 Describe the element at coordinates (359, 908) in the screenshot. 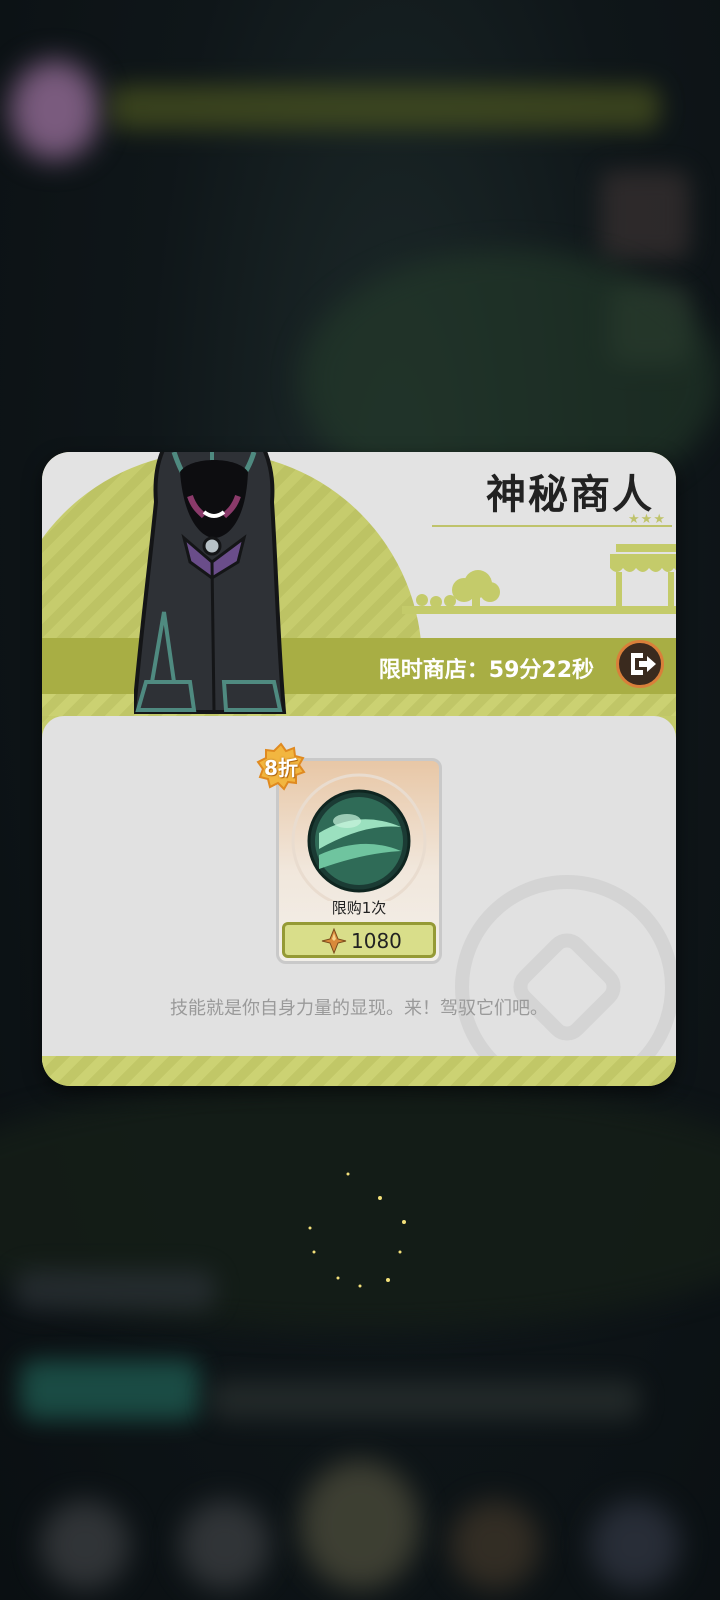

I see `purchase-limit-label: 限购1次` at that location.